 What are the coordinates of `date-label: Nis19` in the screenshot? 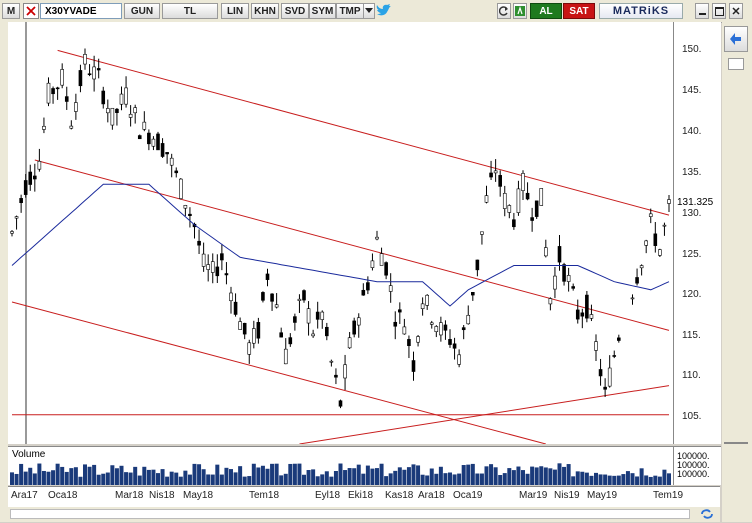 It's located at (567, 495).